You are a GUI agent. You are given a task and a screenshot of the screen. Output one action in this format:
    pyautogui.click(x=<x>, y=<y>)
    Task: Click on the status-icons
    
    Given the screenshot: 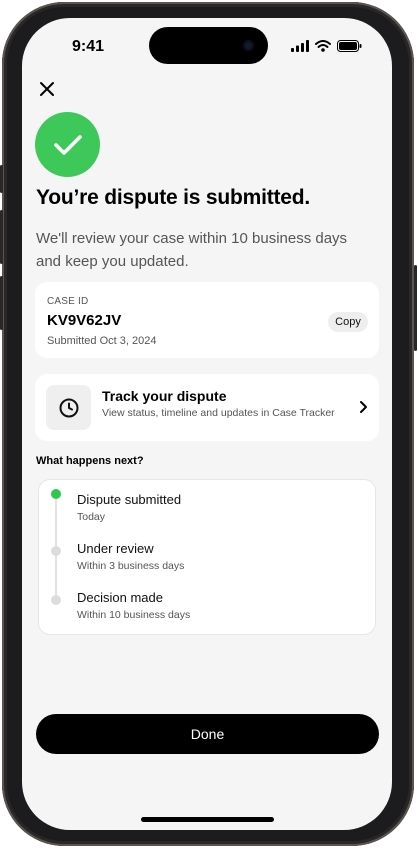 What is the action you would take?
    pyautogui.click(x=326, y=46)
    